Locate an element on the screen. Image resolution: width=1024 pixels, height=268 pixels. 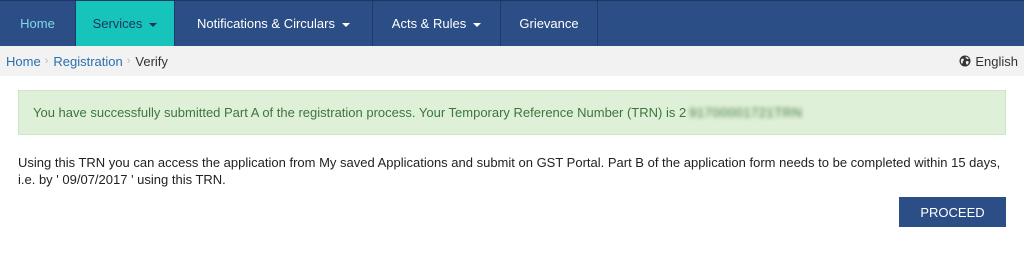
nav-home-label: Home is located at coordinates (37, 23).